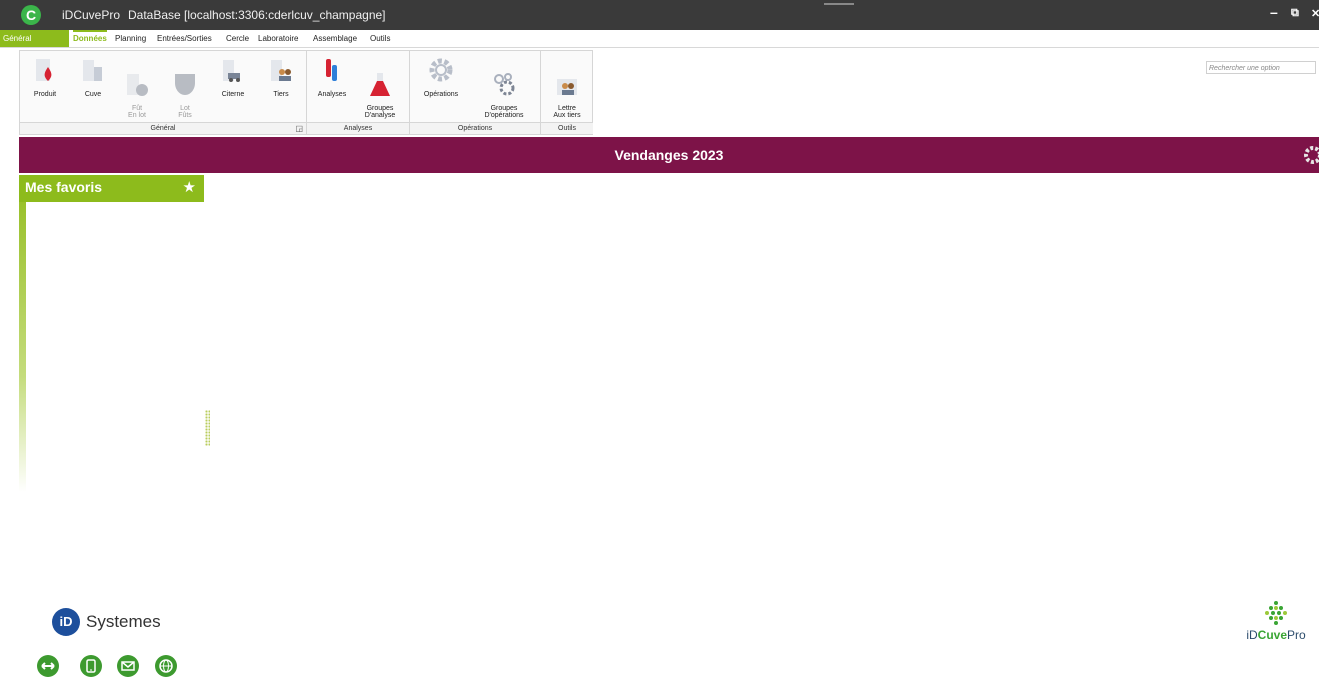 The image size is (1319, 682). What do you see at coordinates (567, 112) in the screenshot?
I see `lettre-aux-tiers-label: Lettre Aux tiers` at bounding box center [567, 112].